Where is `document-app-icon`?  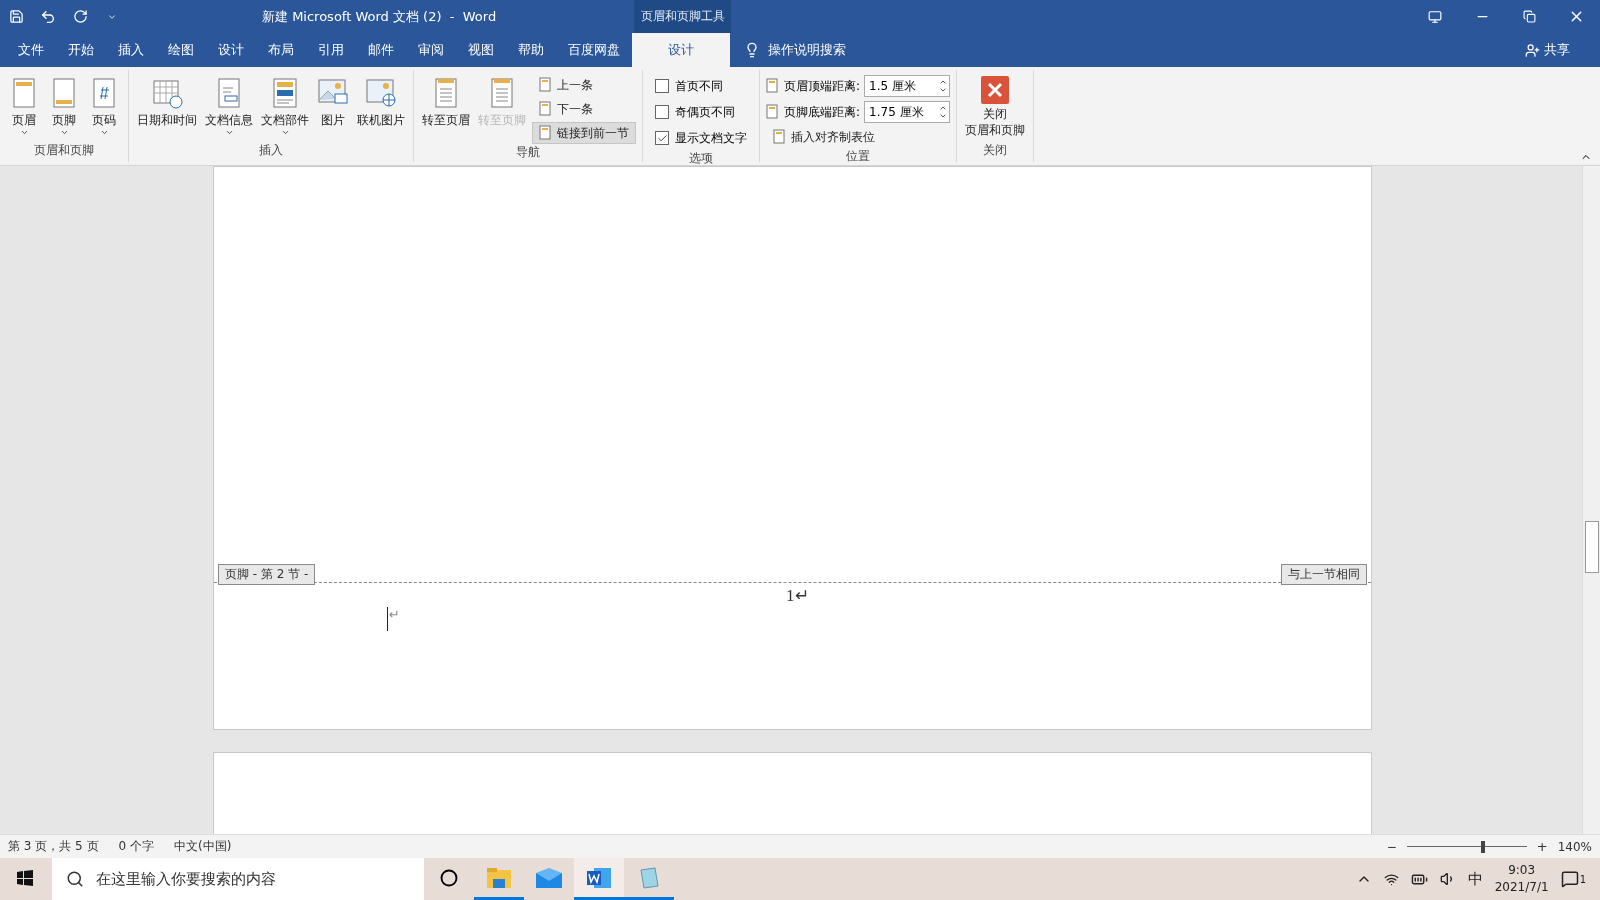 document-app-icon is located at coordinates (599, 877).